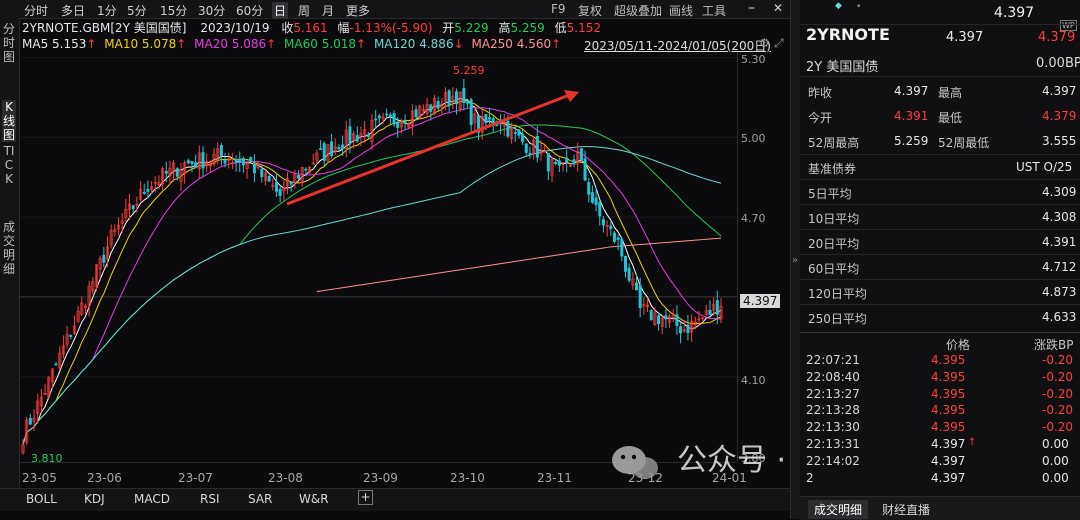 The width and height of the screenshot is (1080, 520). I want to click on f9-button: F9, so click(558, 9).